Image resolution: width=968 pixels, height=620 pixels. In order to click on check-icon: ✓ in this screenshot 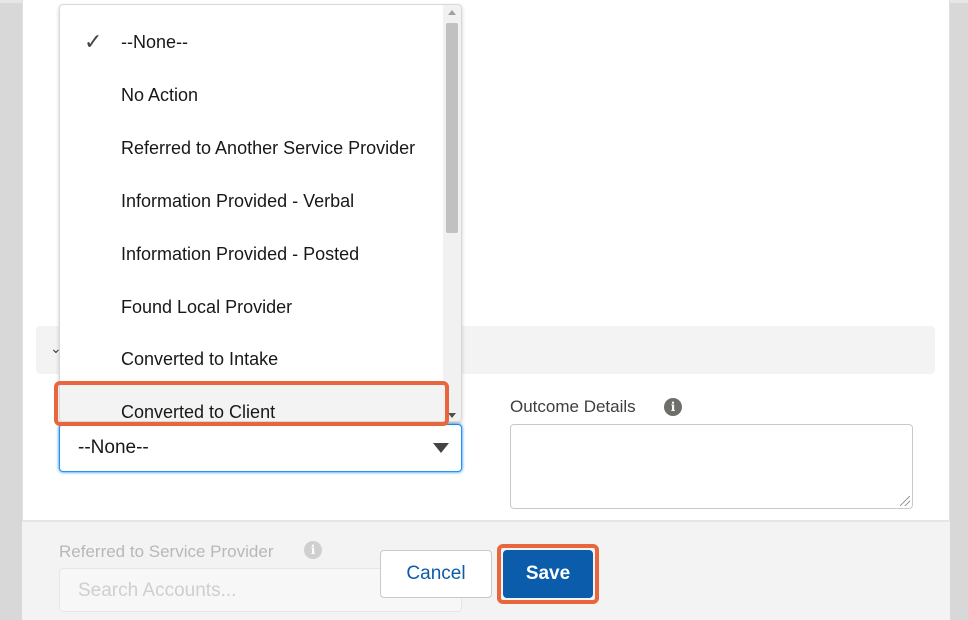, I will do `click(93, 42)`.